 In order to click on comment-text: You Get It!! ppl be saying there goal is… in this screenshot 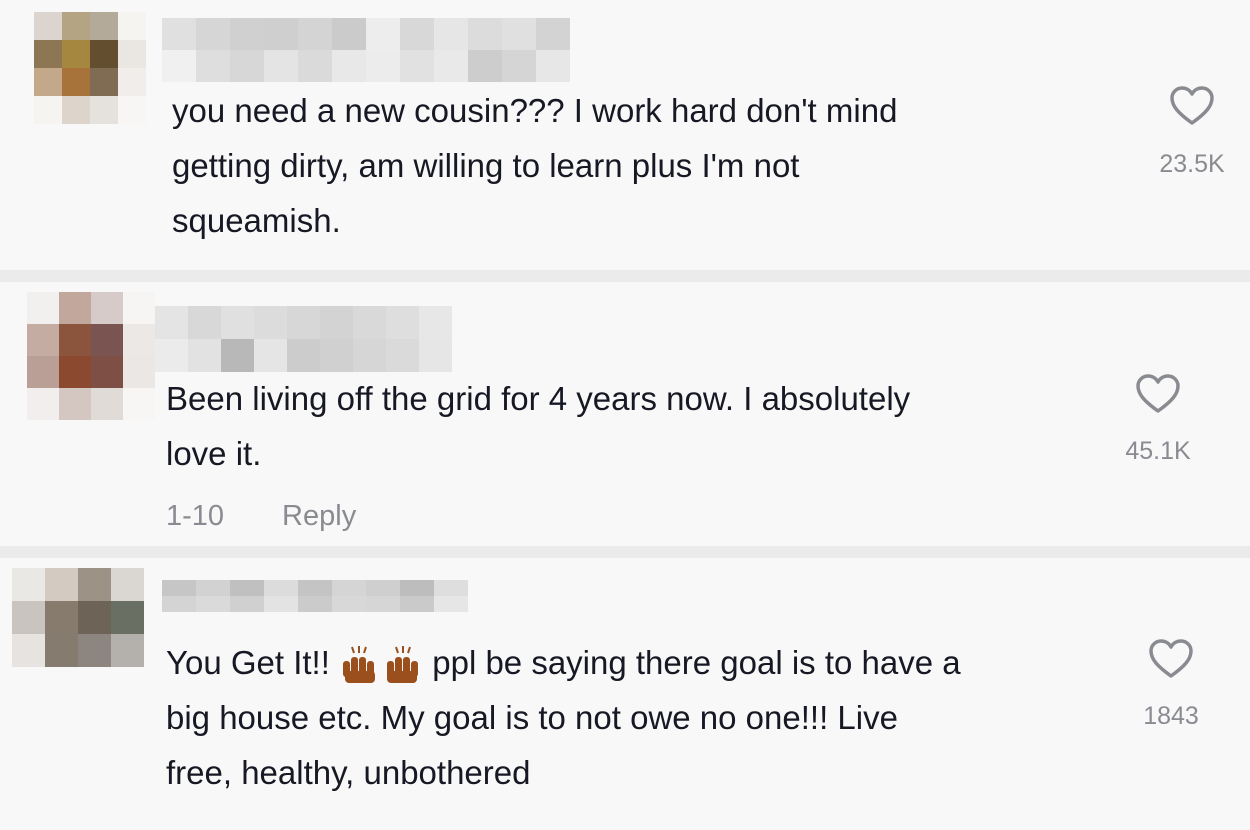, I will do `click(563, 717)`.